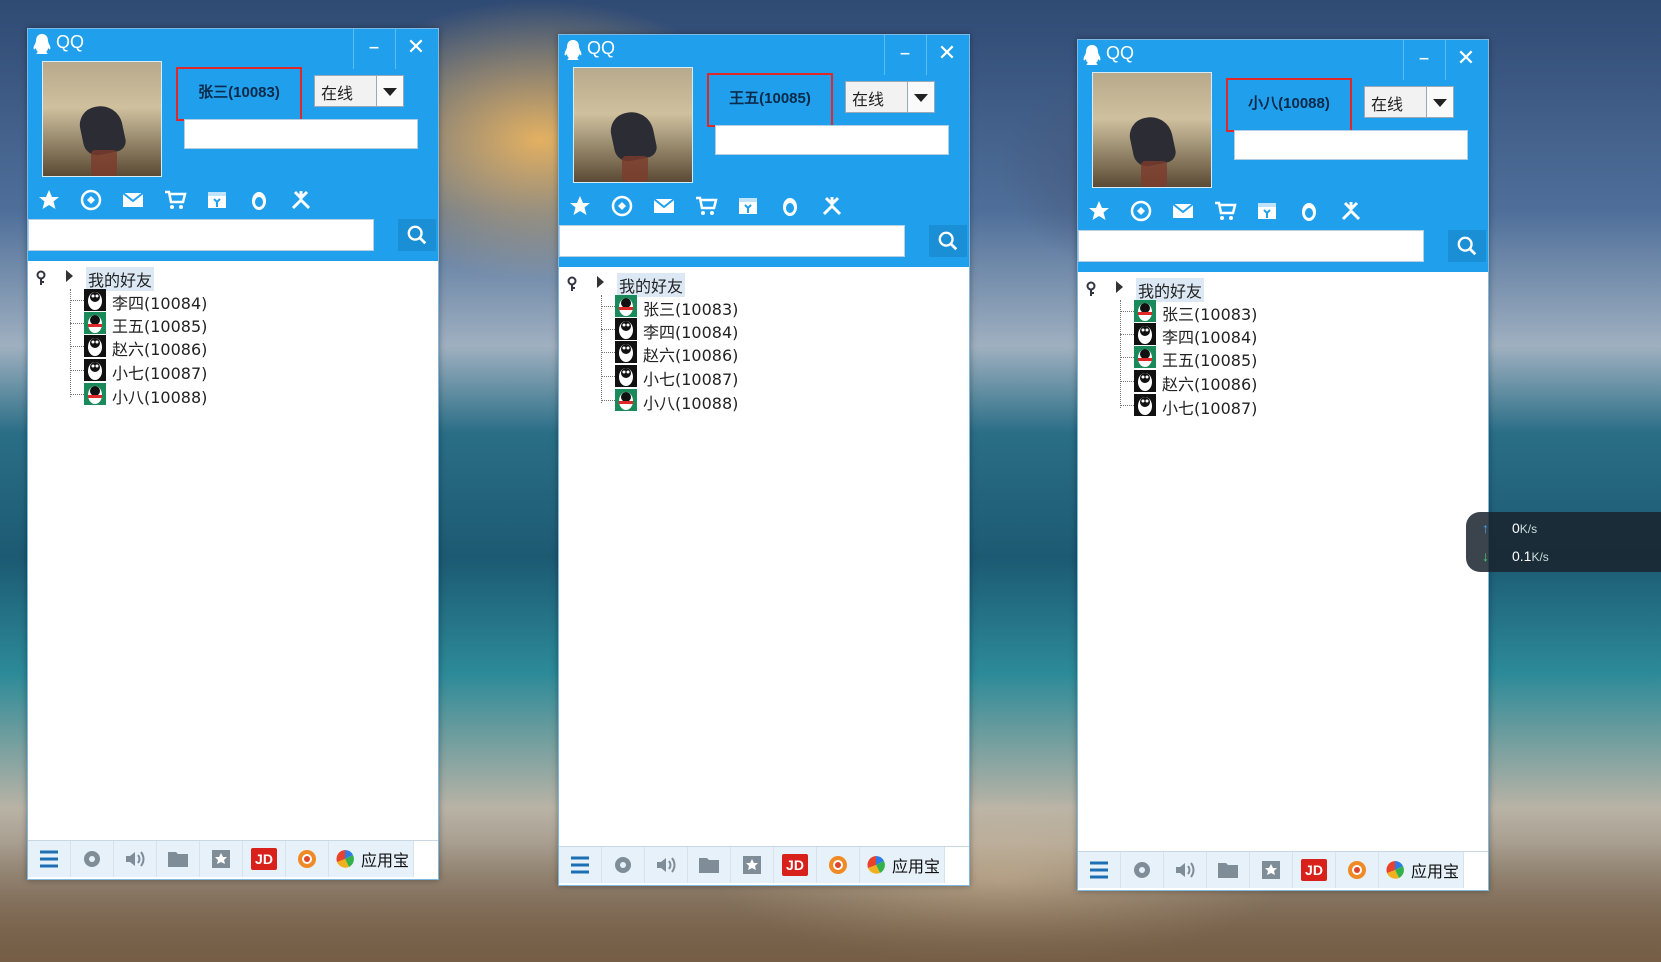 This screenshot has width=1661, height=962. I want to click on upload-arrow-icon: ↑, so click(1485, 528).